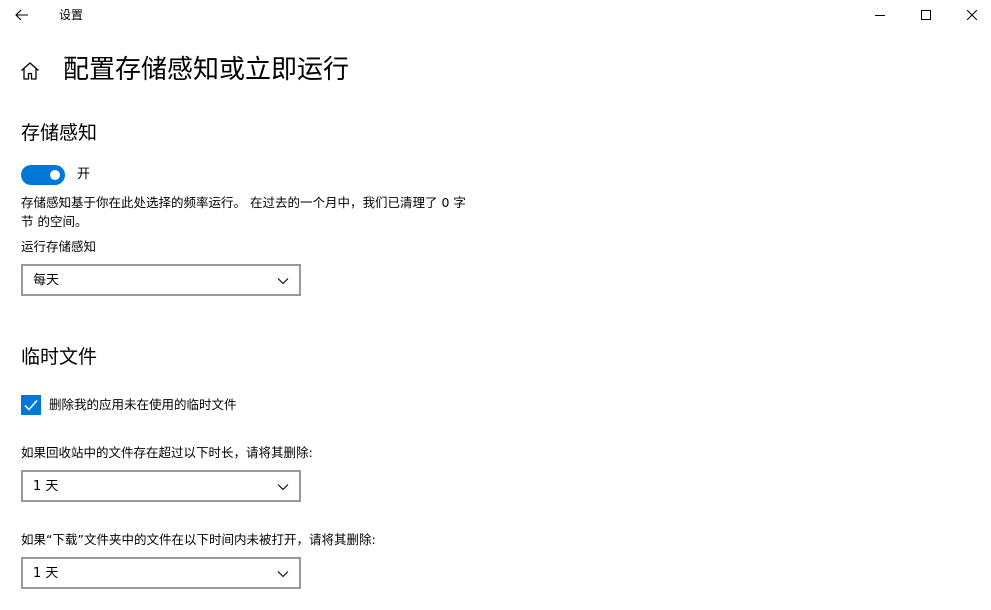 The image size is (991, 610). I want to click on app-title: 设置, so click(71, 15).